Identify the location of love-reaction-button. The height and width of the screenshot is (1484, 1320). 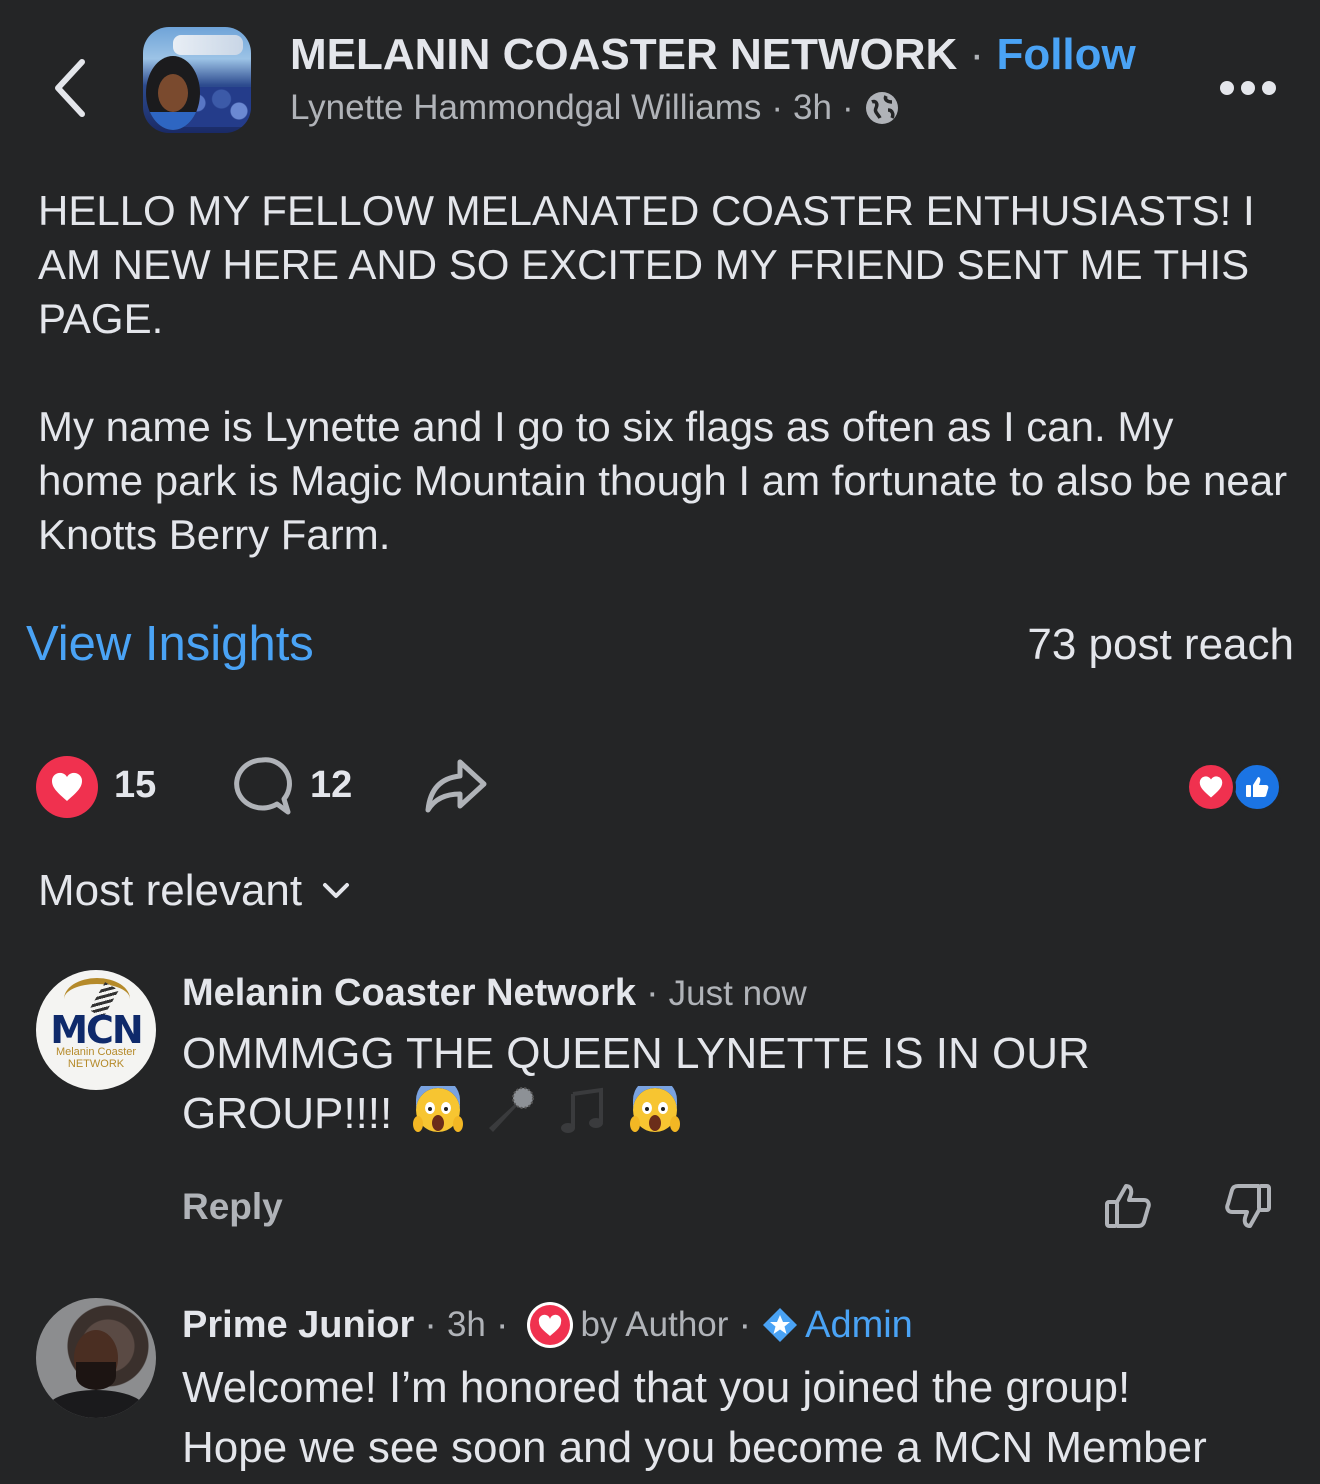
(67, 787).